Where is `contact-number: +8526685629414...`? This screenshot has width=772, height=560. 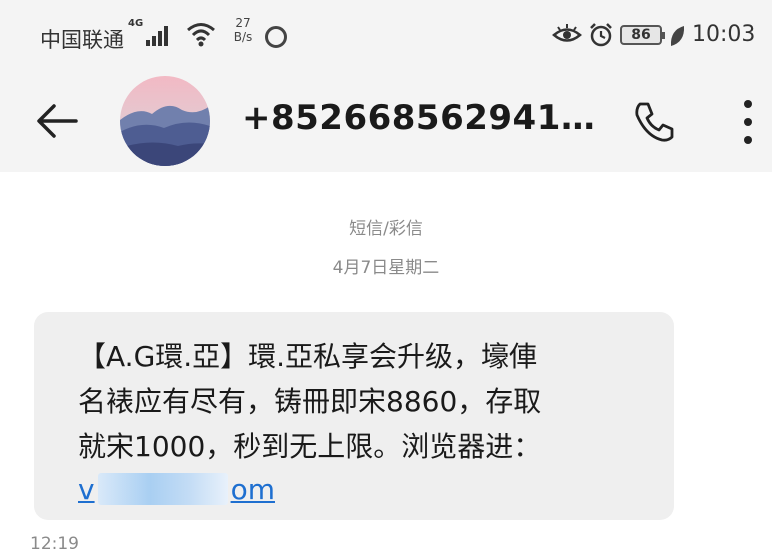 contact-number: +8526685629414... is located at coordinates (422, 118).